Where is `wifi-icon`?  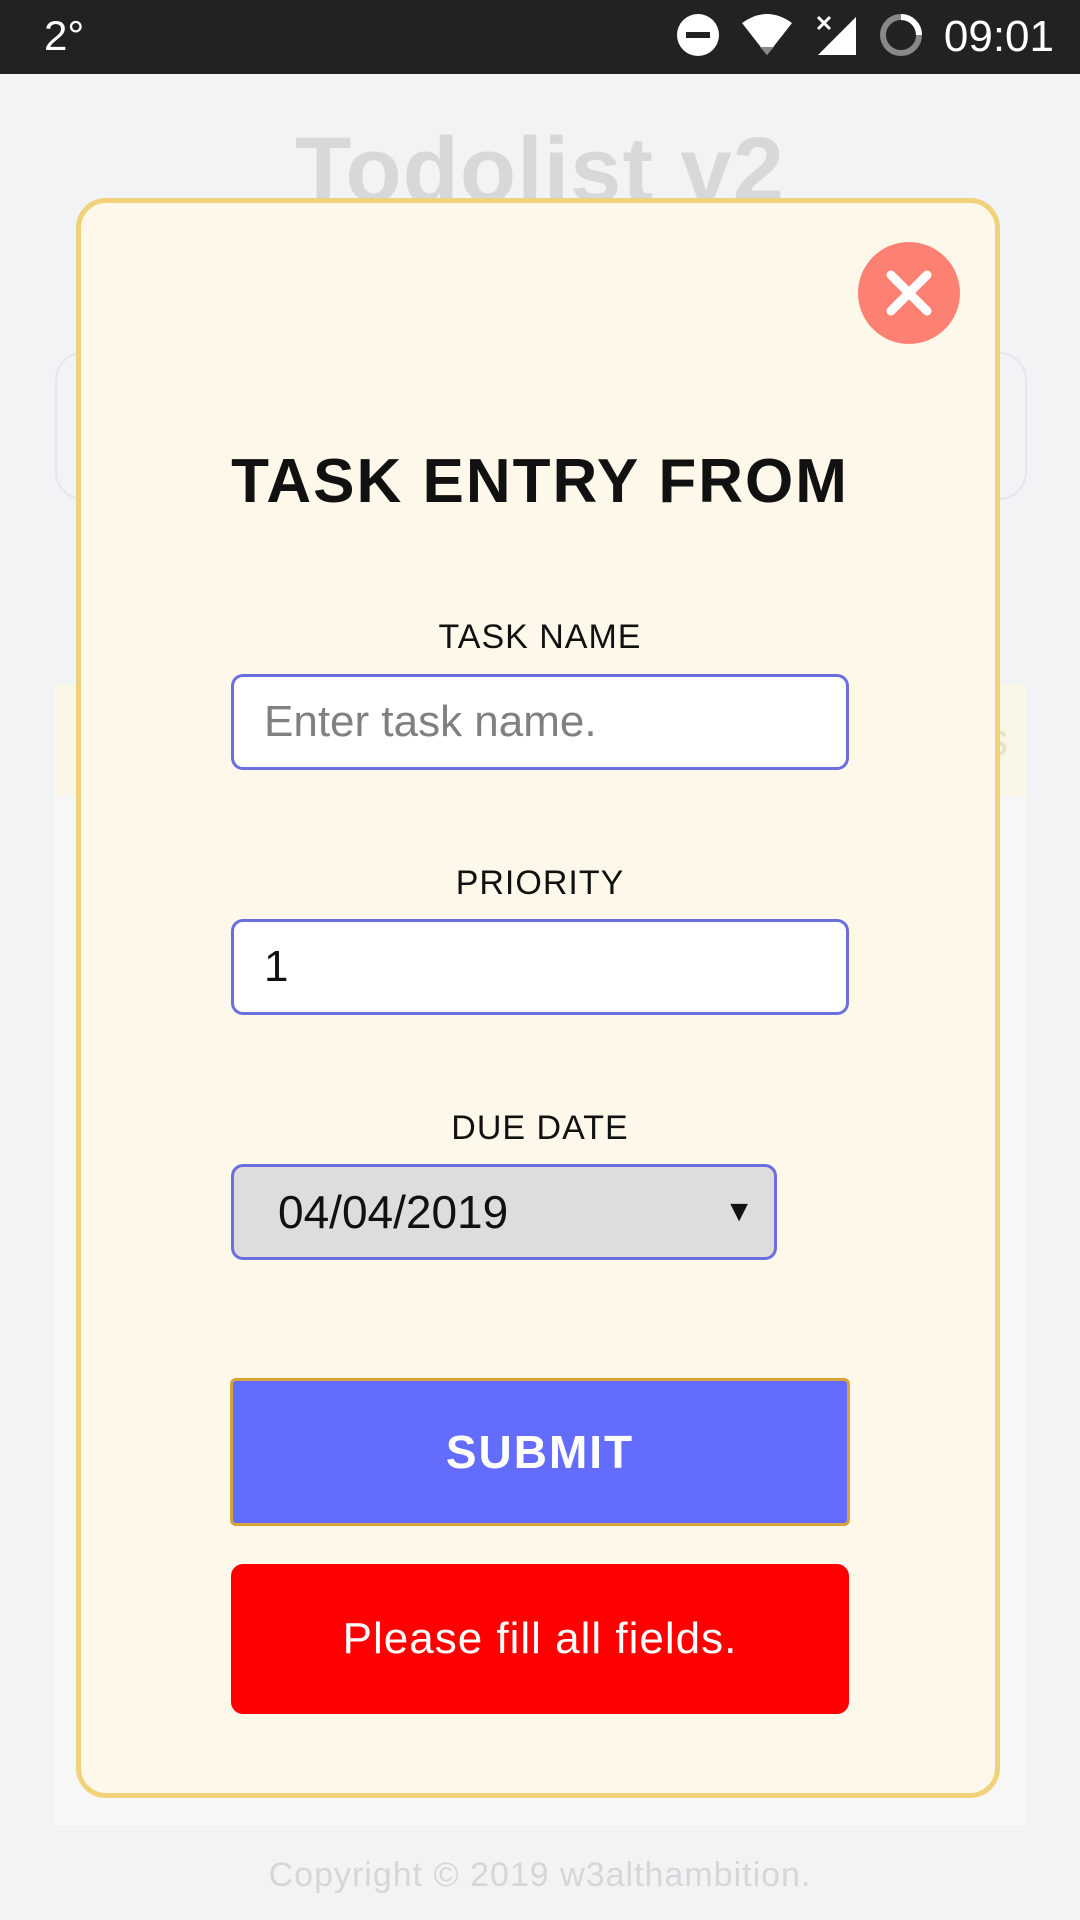 wifi-icon is located at coordinates (767, 37).